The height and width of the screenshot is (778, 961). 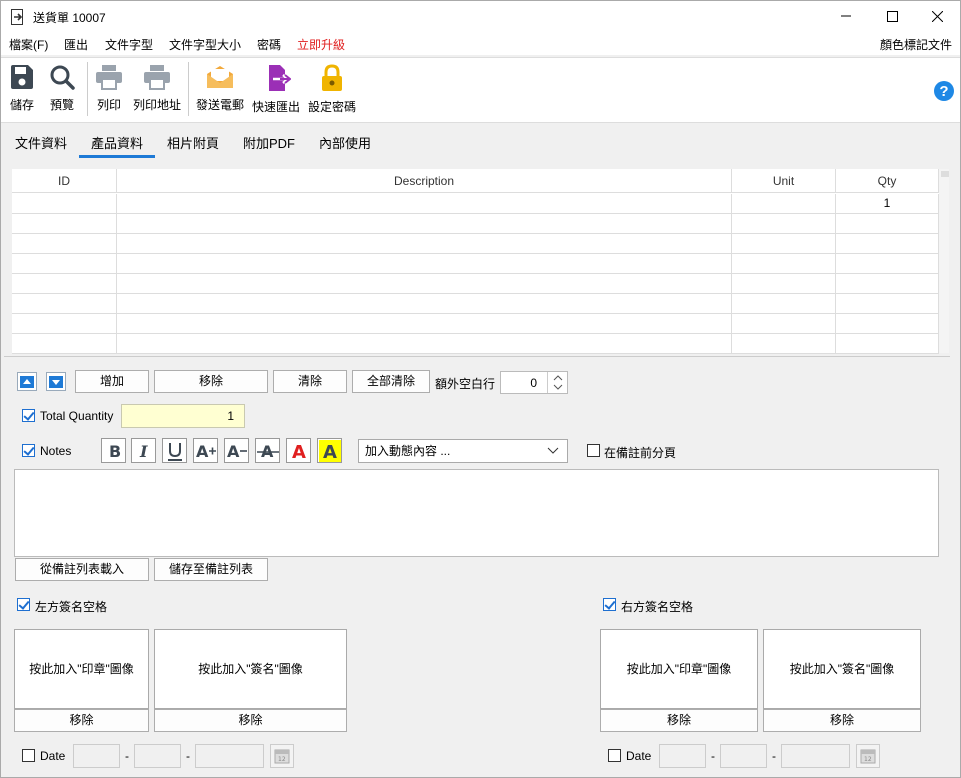 What do you see at coordinates (22, 90) in the screenshot?
I see `save-button: 儲存` at bounding box center [22, 90].